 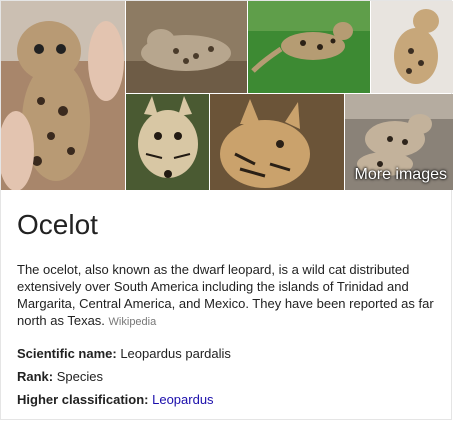 What do you see at coordinates (133, 322) in the screenshot?
I see `wikipedia-source-link: Wikipedia` at bounding box center [133, 322].